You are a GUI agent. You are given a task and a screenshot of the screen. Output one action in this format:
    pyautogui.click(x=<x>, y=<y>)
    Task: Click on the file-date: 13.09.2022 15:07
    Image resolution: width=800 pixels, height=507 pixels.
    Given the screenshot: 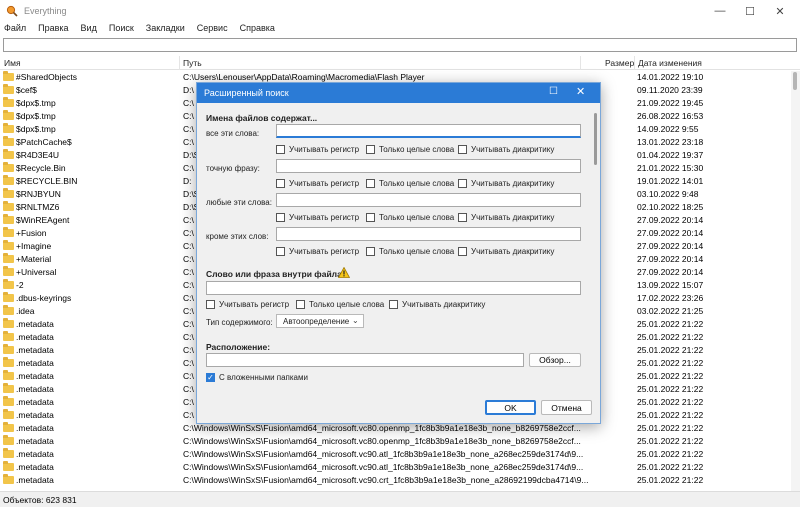 What is the action you would take?
    pyautogui.click(x=670, y=285)
    